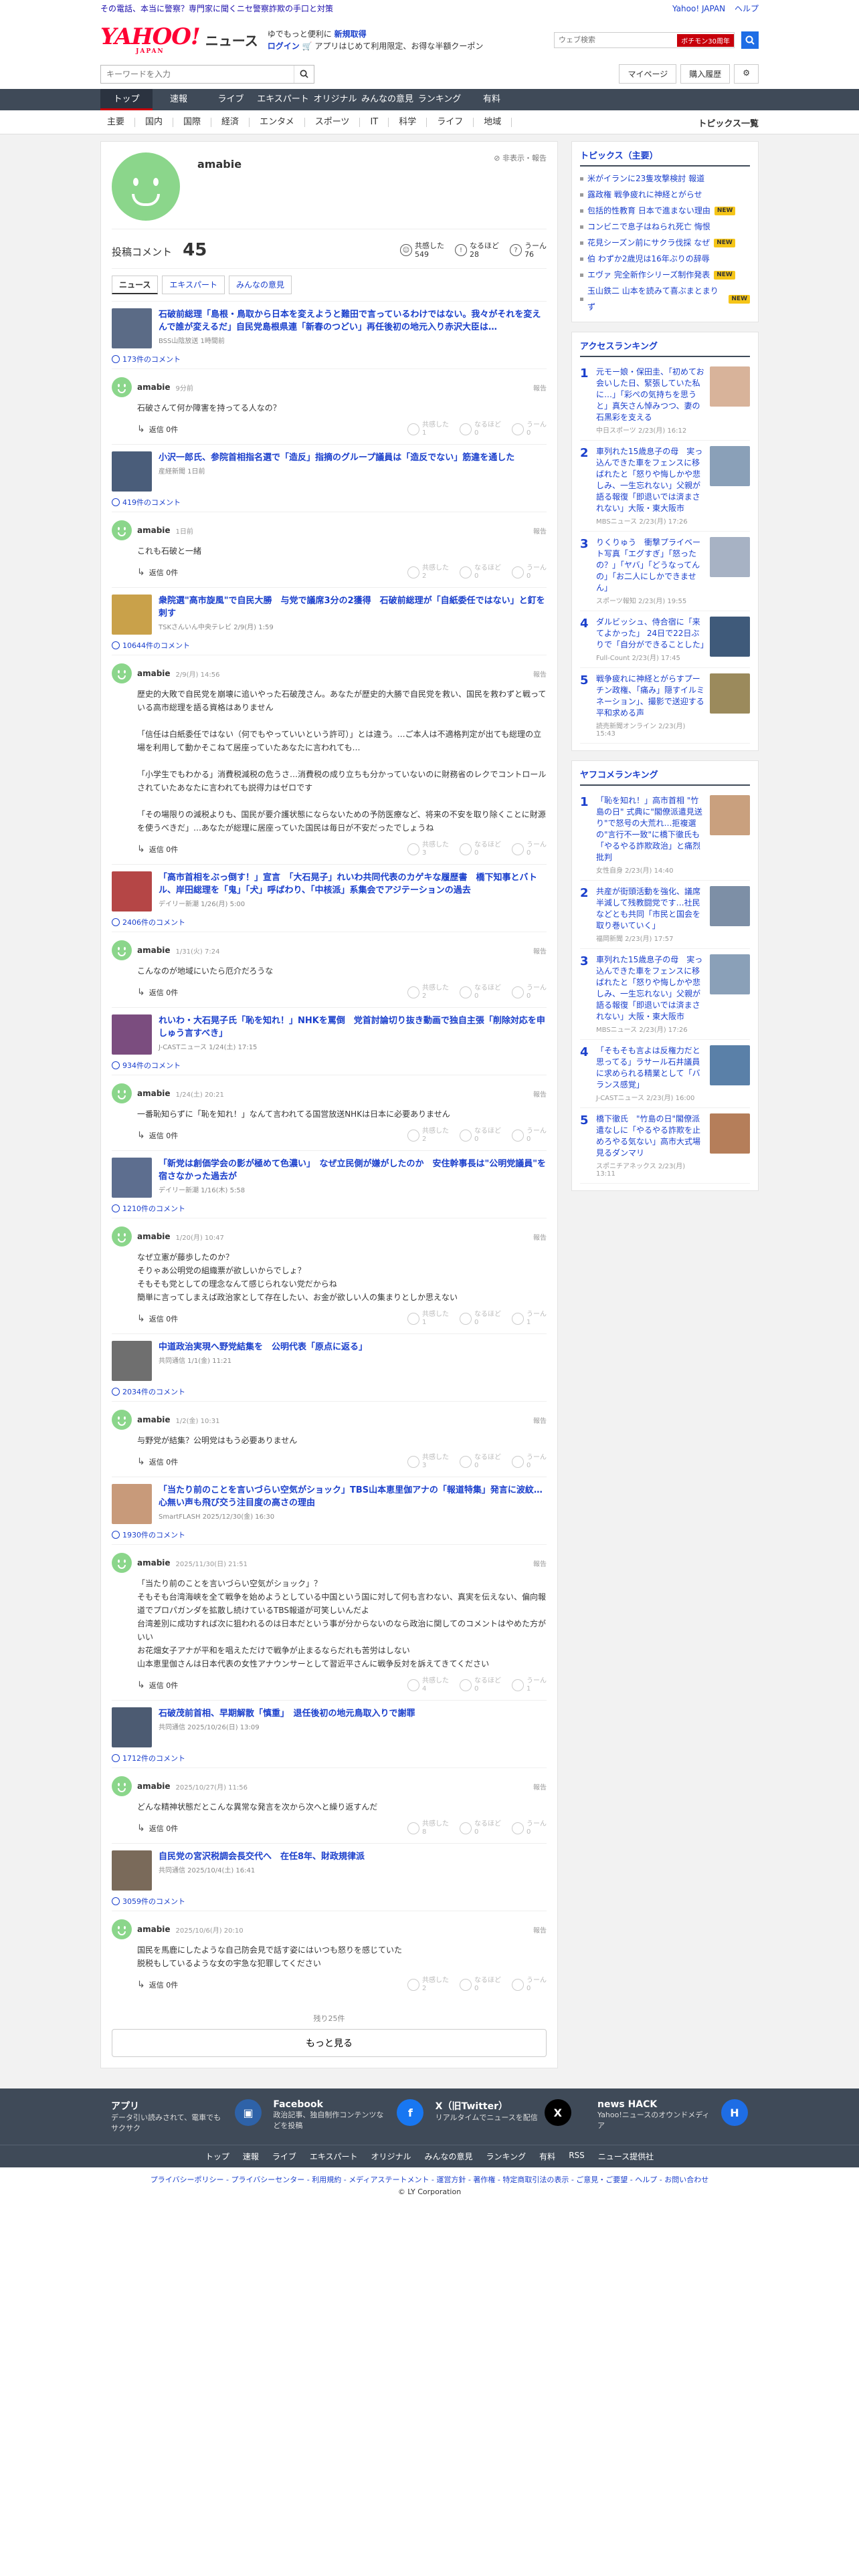 The image size is (859, 2576). What do you see at coordinates (154, 123) in the screenshot?
I see `category-tab-1: 国内` at bounding box center [154, 123].